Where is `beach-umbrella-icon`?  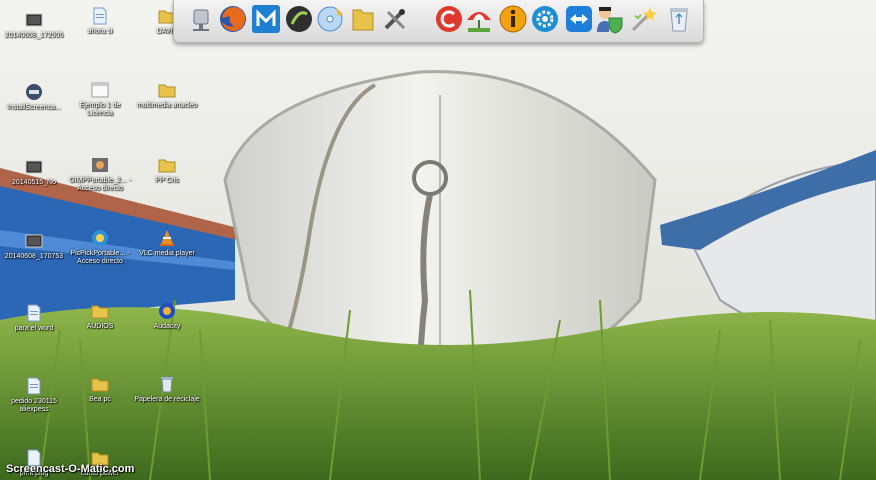 beach-umbrella-icon is located at coordinates (479, 22).